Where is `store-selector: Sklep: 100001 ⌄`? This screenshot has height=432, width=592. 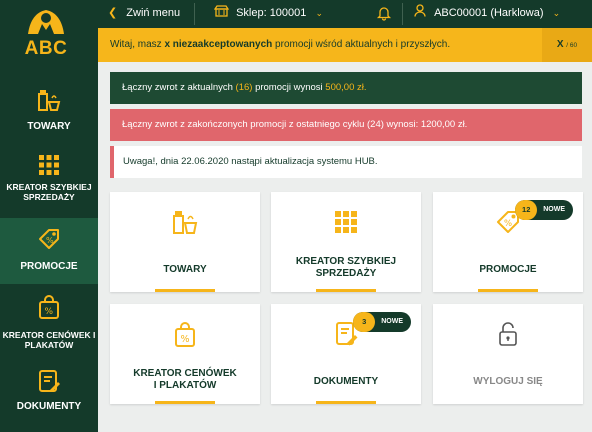 store-selector: Sklep: 100001 ⌄ is located at coordinates (268, 14).